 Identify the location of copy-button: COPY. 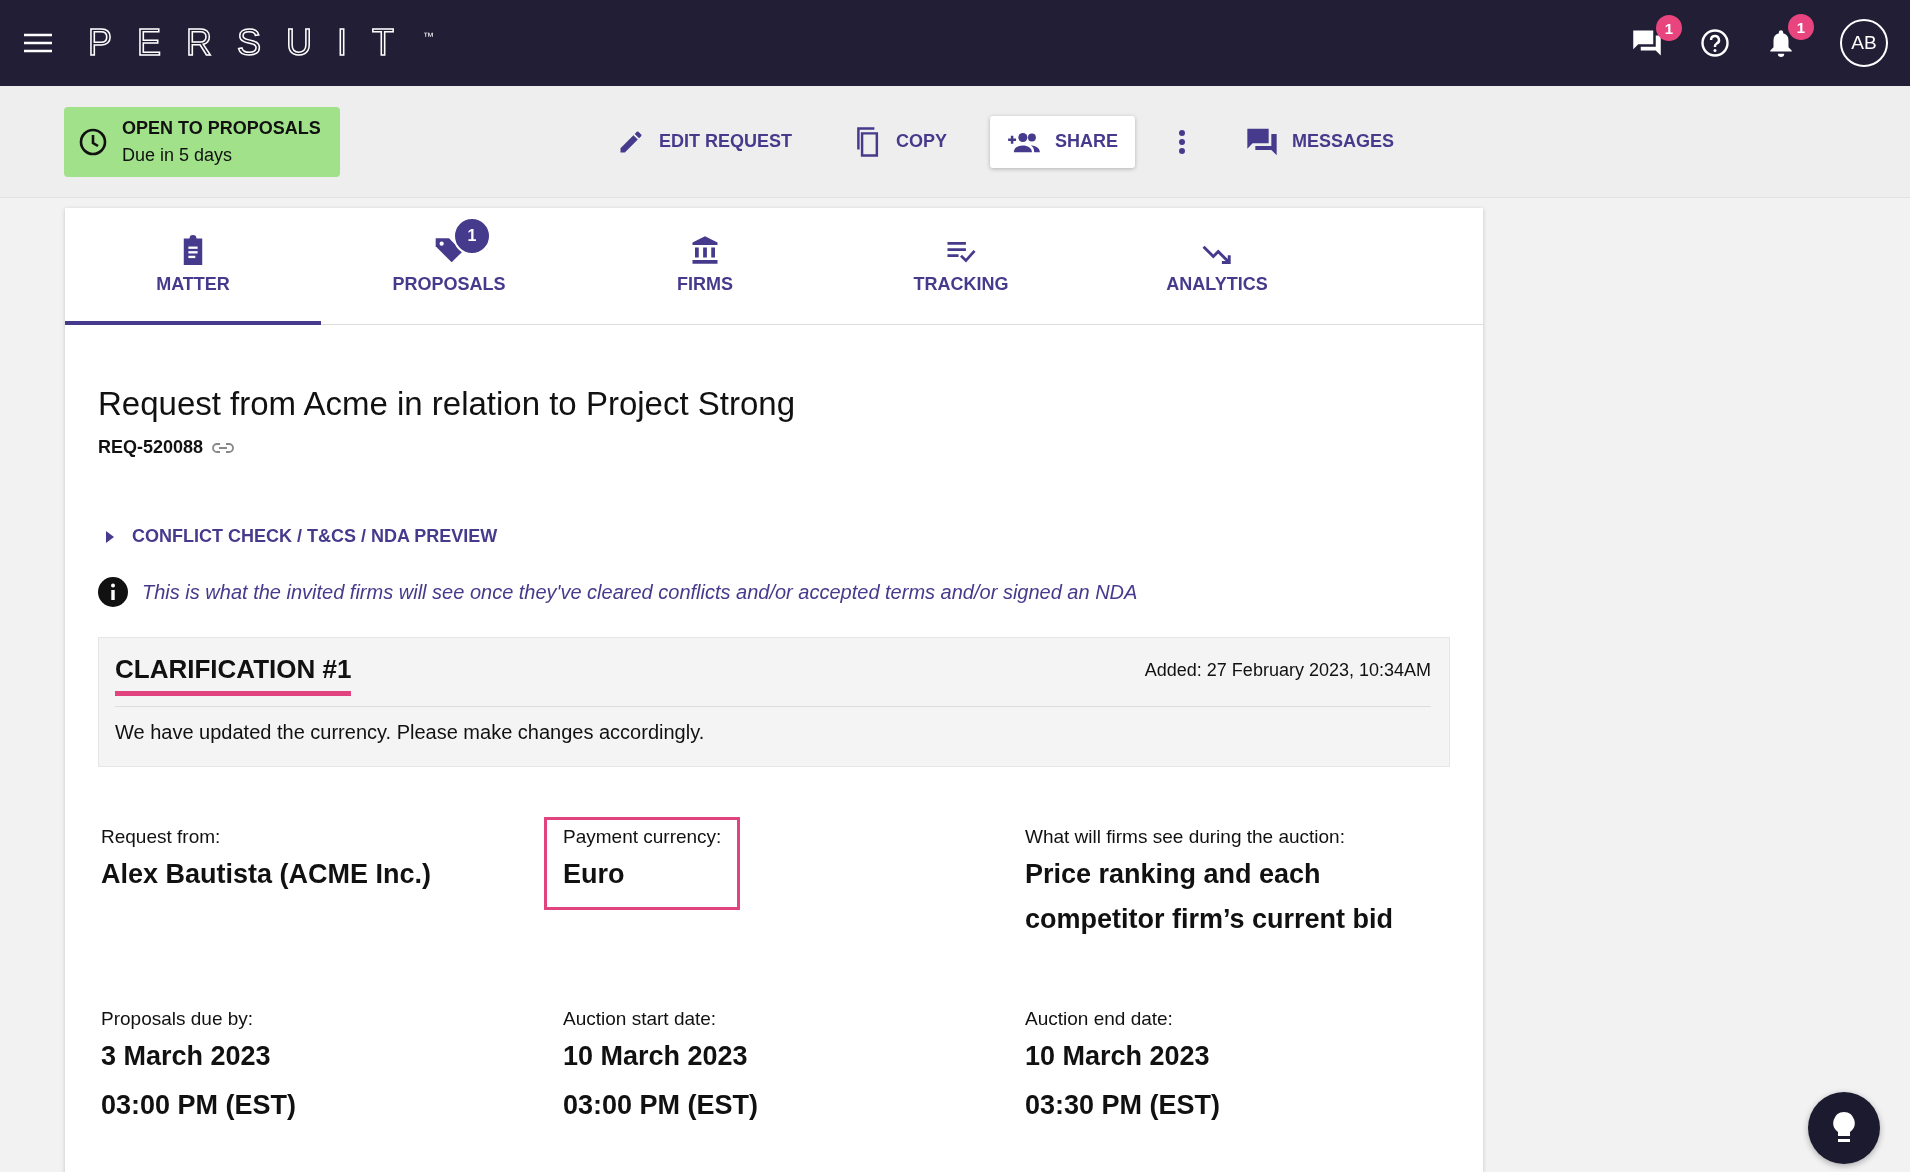
(900, 141).